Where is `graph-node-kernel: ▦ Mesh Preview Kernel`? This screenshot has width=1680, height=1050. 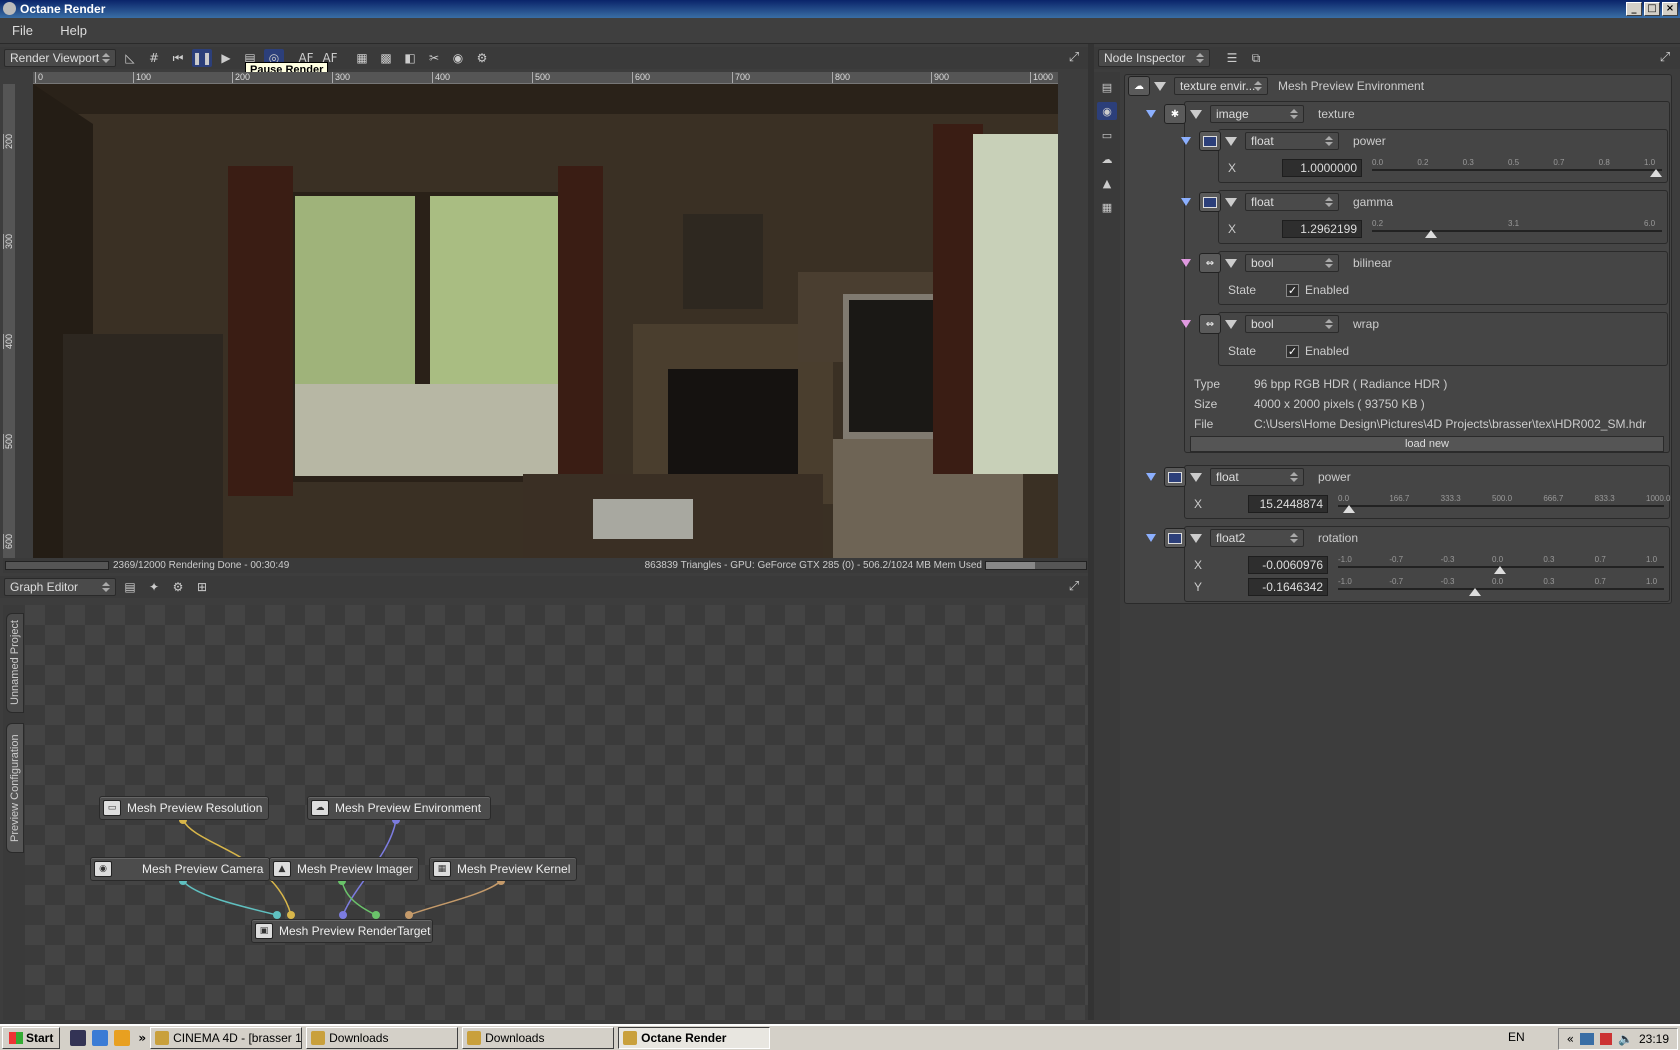 graph-node-kernel: ▦ Mesh Preview Kernel is located at coordinates (503, 869).